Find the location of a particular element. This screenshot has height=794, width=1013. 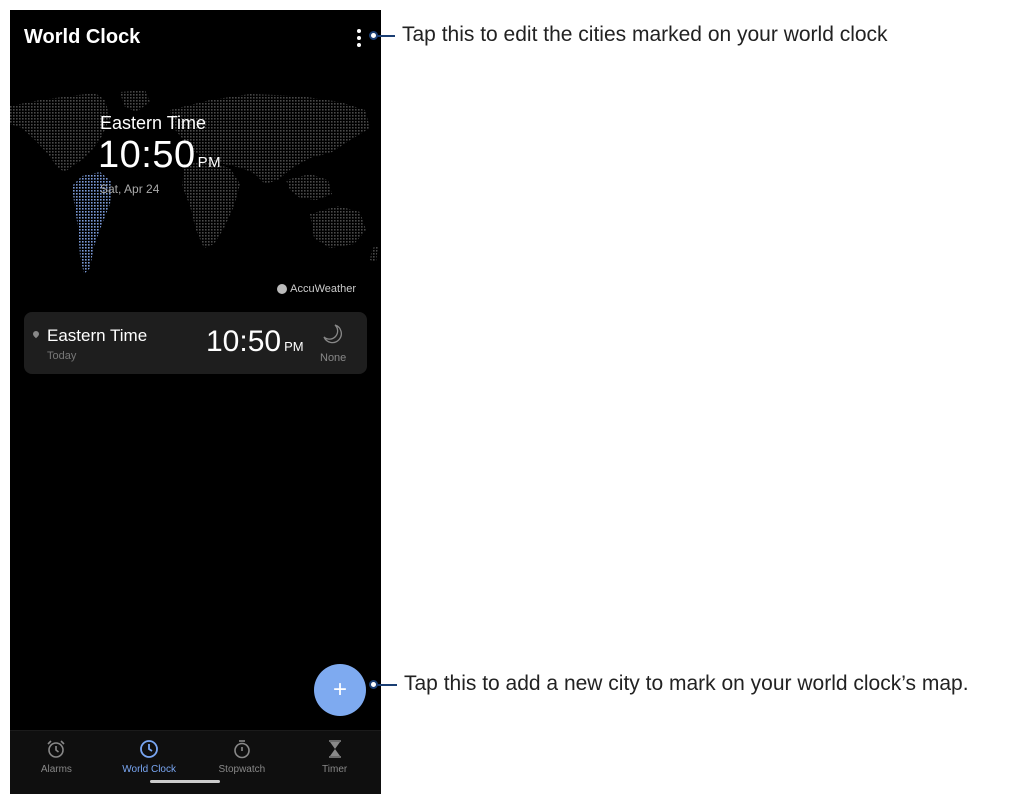

map-city-label: Eastern Time is located at coordinates (153, 123).